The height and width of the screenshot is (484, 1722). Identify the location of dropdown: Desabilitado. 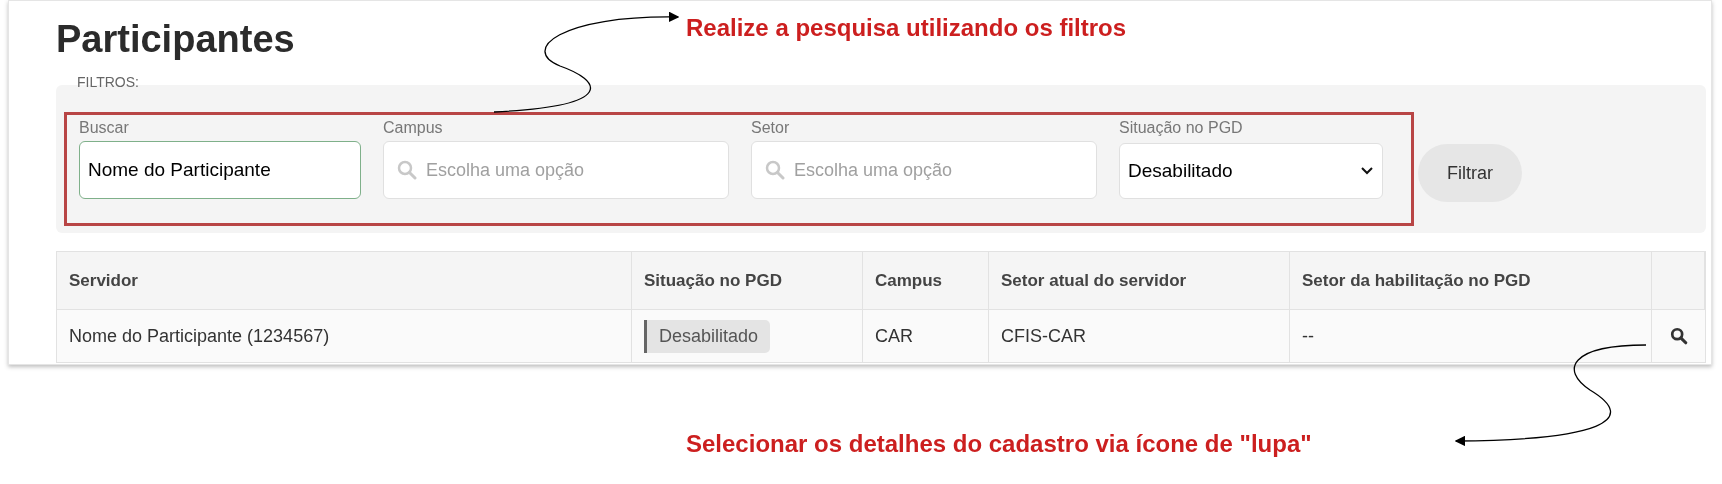
(1251, 171).